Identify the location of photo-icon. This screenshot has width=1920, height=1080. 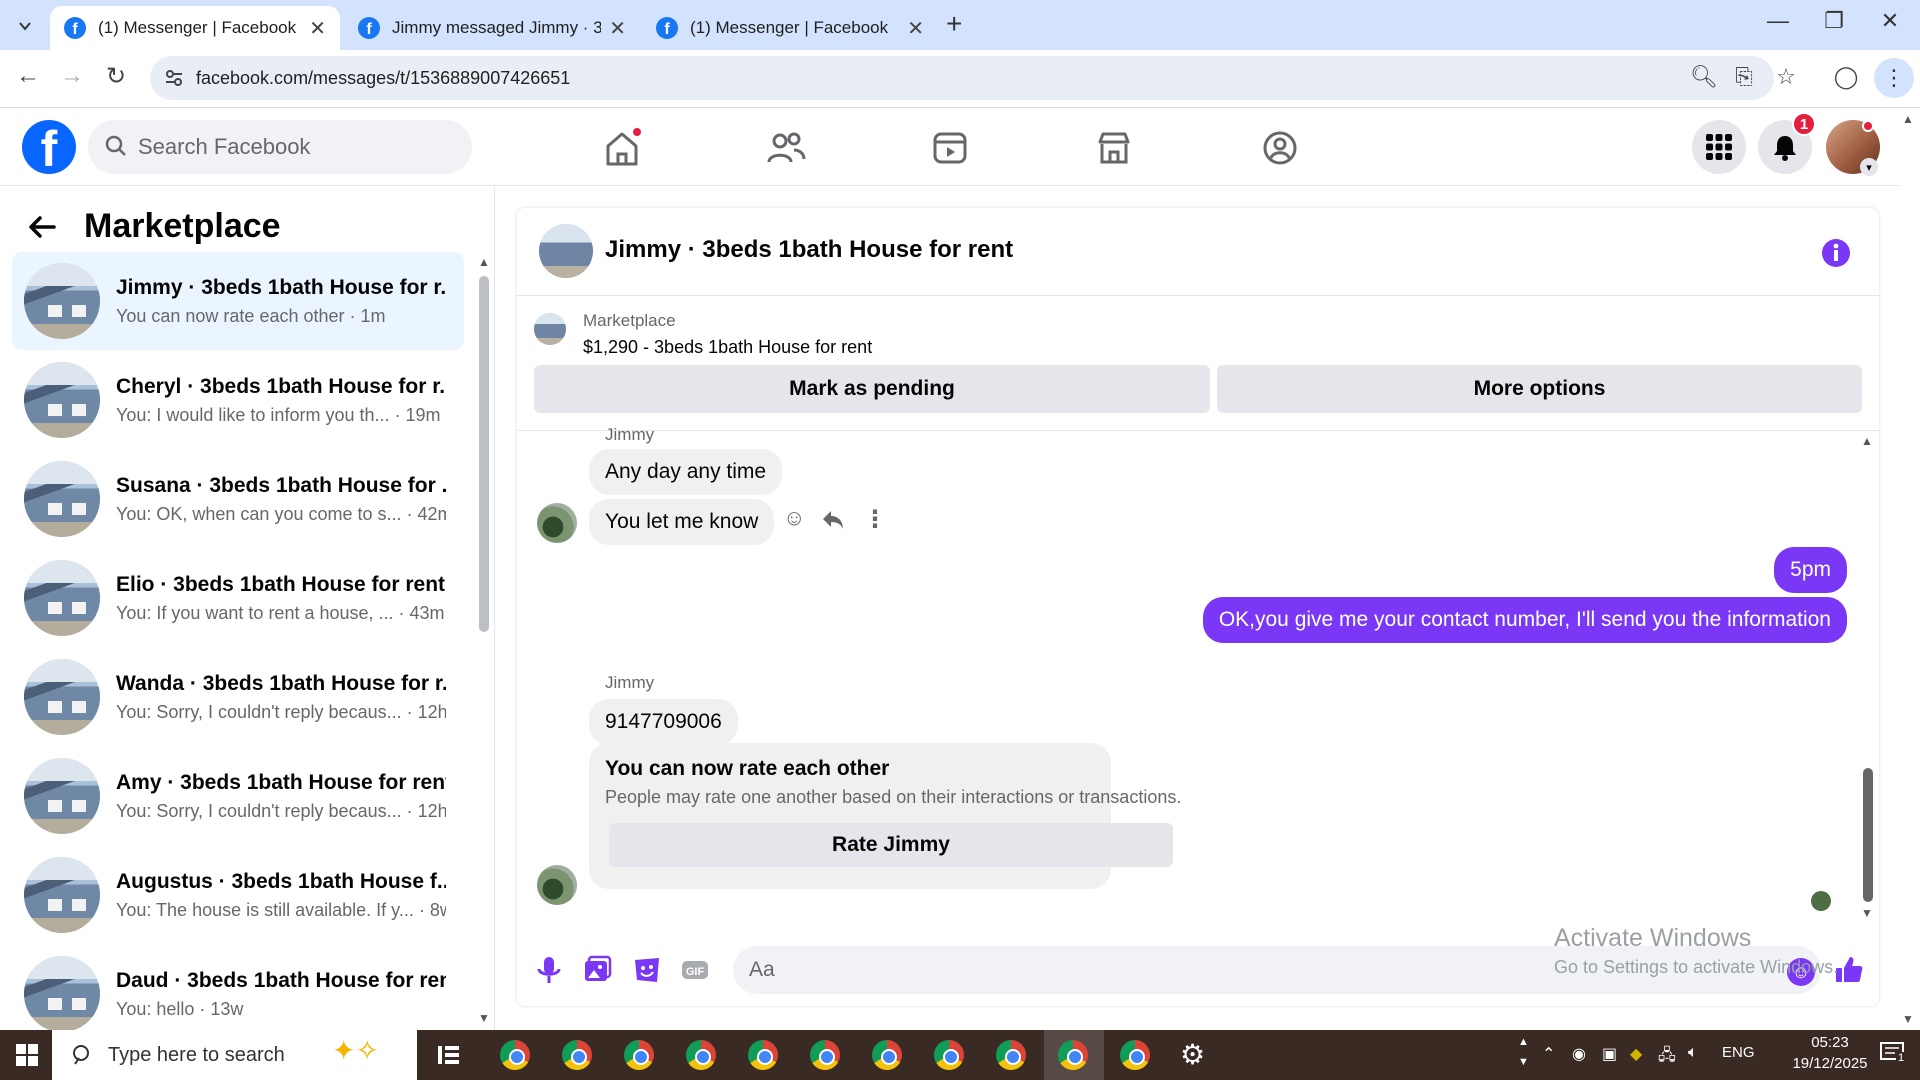
(597, 970).